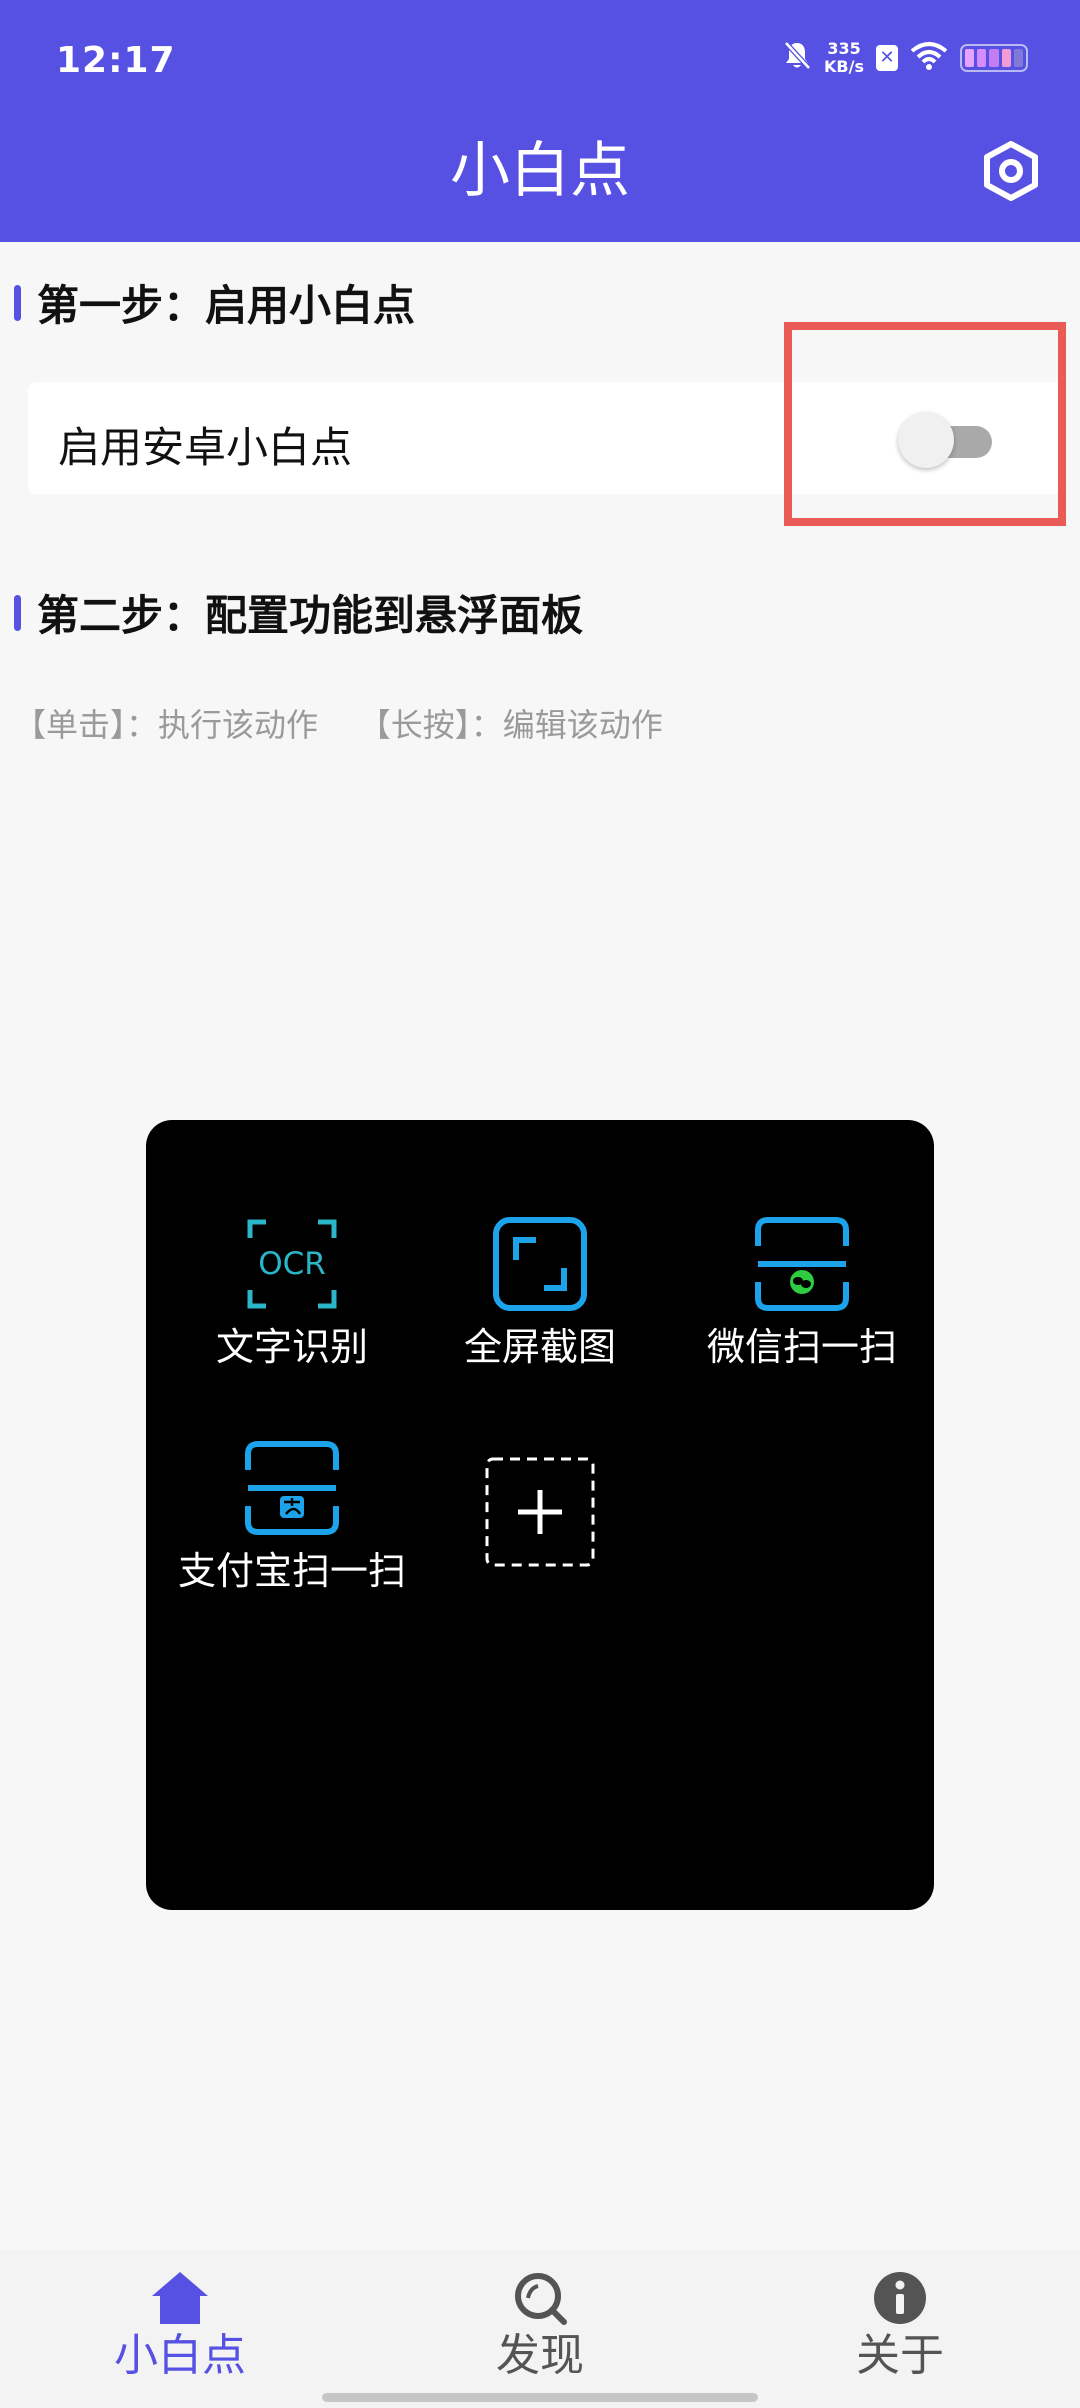 Image resolution: width=1080 pixels, height=2408 pixels. Describe the element at coordinates (540, 1264) in the screenshot. I see `fullscreen-screenshot-icon` at that location.